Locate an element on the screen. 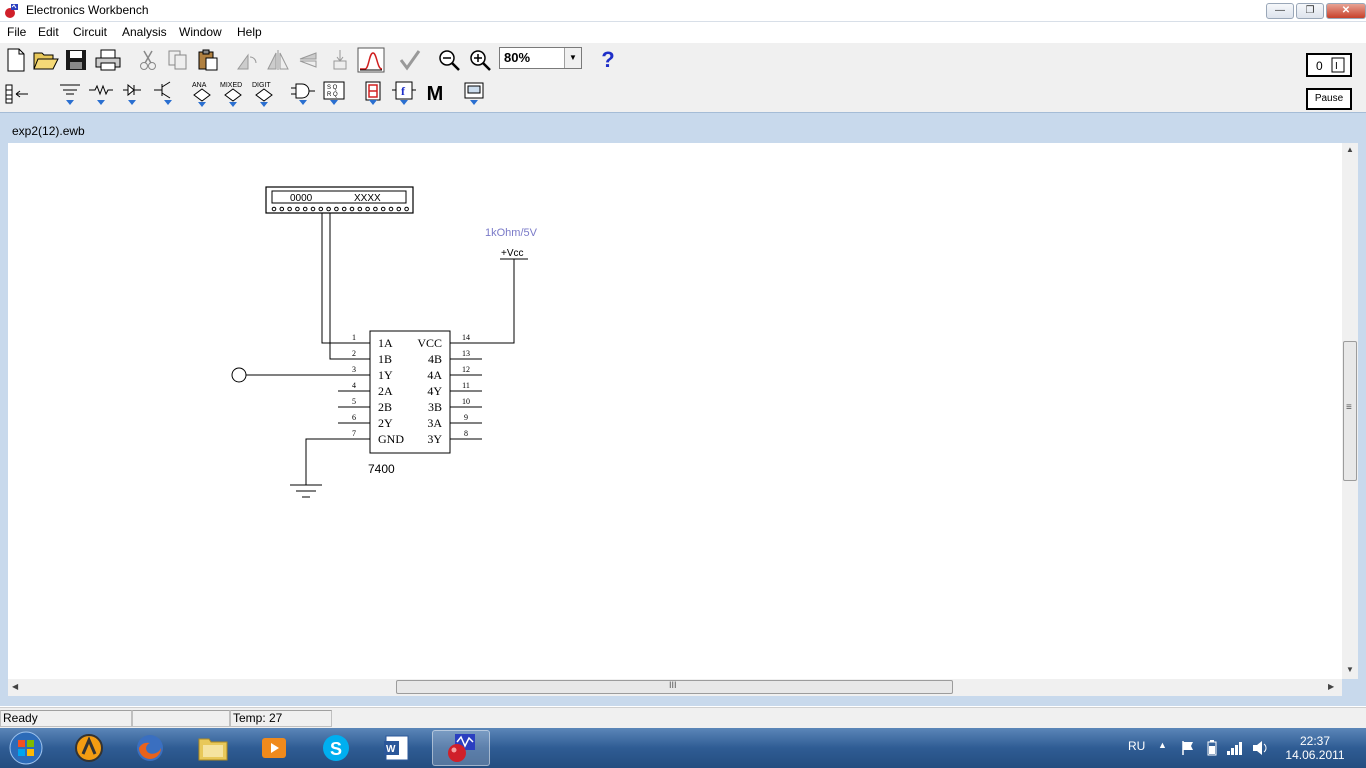 Image resolution: width=1366 pixels, height=768 pixels. resistor-icon is located at coordinates (101, 94).